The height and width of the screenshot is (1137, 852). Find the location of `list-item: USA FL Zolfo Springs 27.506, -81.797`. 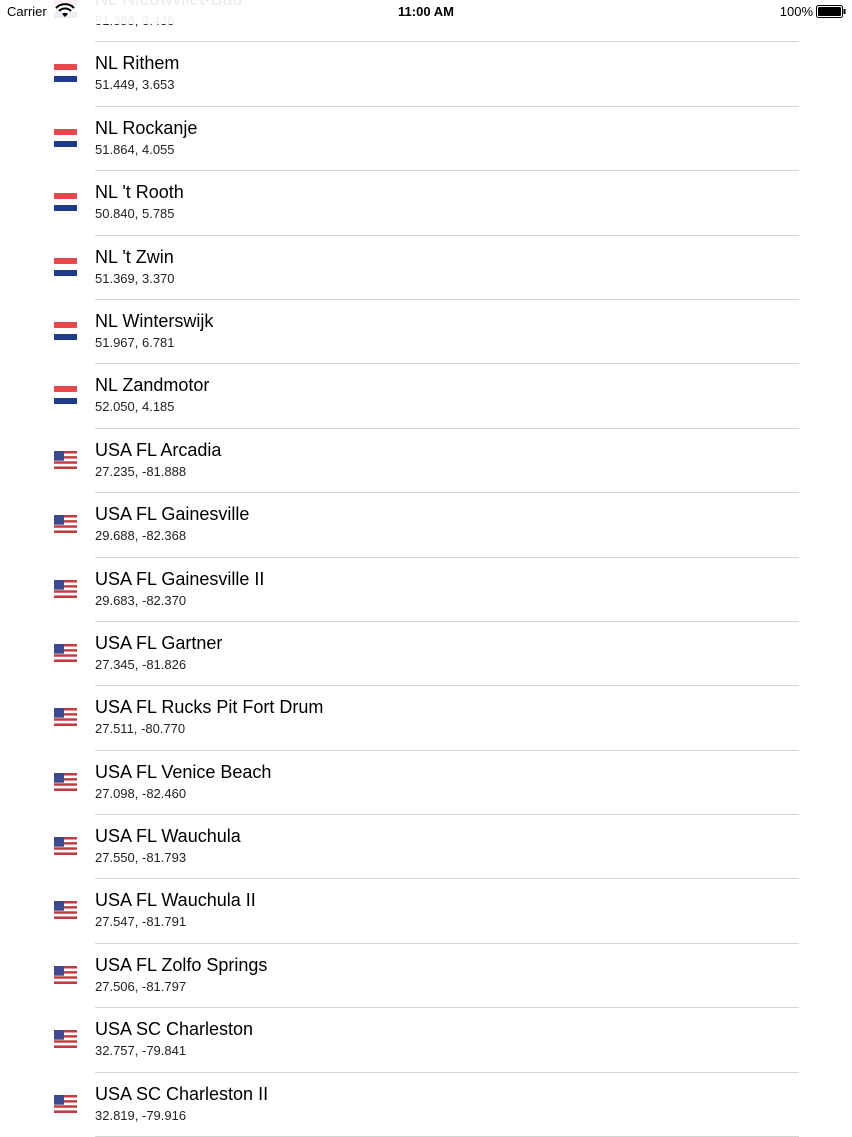

list-item: USA FL Zolfo Springs 27.506, -81.797 is located at coordinates (426, 976).